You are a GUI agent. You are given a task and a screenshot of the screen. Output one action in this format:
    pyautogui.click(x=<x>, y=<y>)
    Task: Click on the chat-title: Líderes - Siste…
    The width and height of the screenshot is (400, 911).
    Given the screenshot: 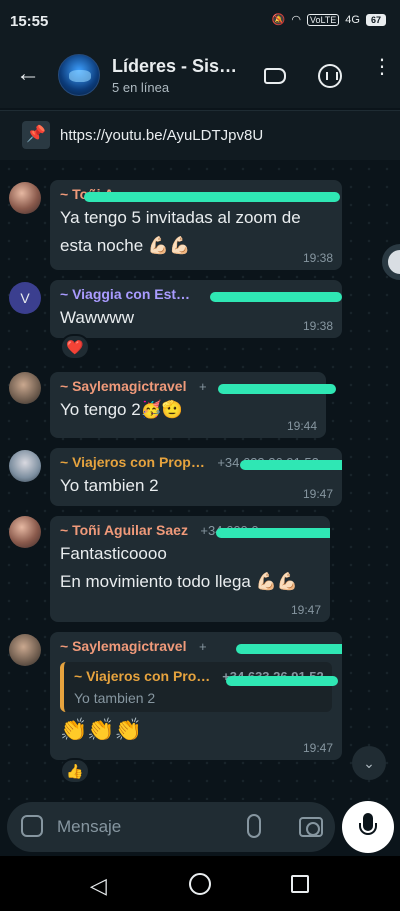 What is the action you would take?
    pyautogui.click(x=177, y=66)
    